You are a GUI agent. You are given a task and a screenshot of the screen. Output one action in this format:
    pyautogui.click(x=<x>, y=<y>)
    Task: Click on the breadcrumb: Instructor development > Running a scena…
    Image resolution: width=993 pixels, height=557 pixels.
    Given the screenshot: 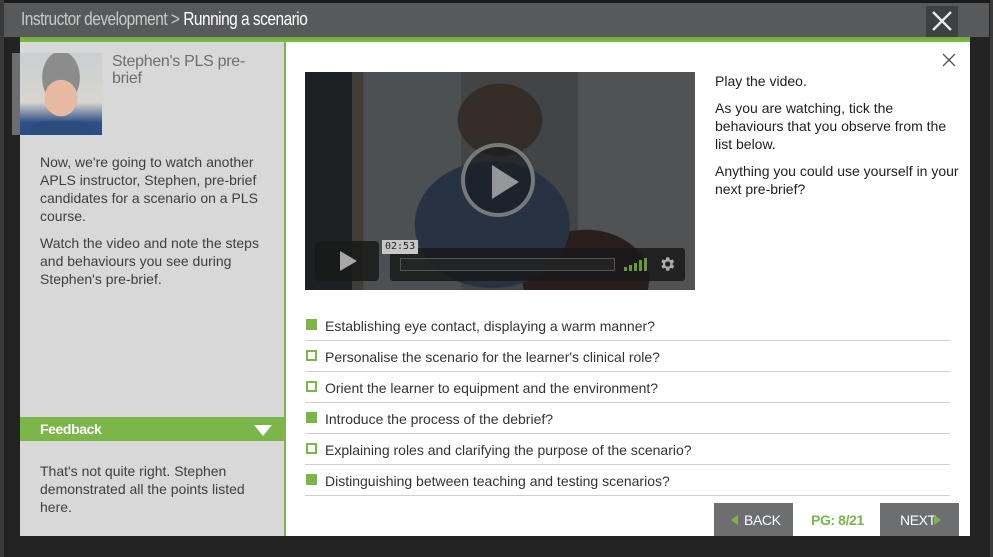 What is the action you would take?
    pyautogui.click(x=164, y=19)
    